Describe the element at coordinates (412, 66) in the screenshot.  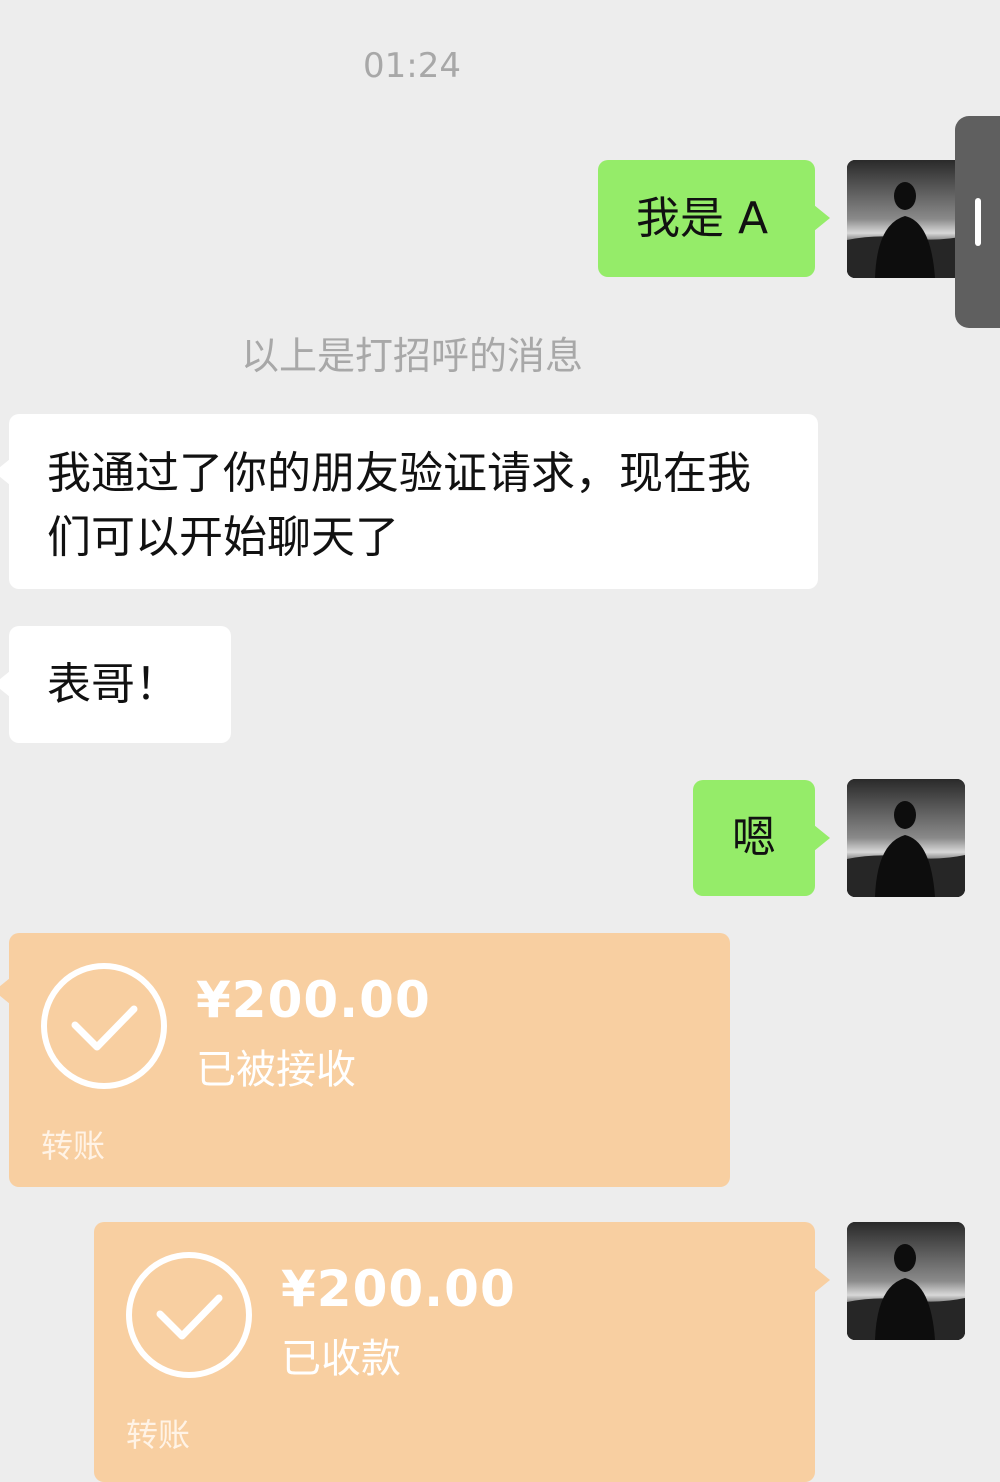
I see `chat-timestamp: 01:24` at that location.